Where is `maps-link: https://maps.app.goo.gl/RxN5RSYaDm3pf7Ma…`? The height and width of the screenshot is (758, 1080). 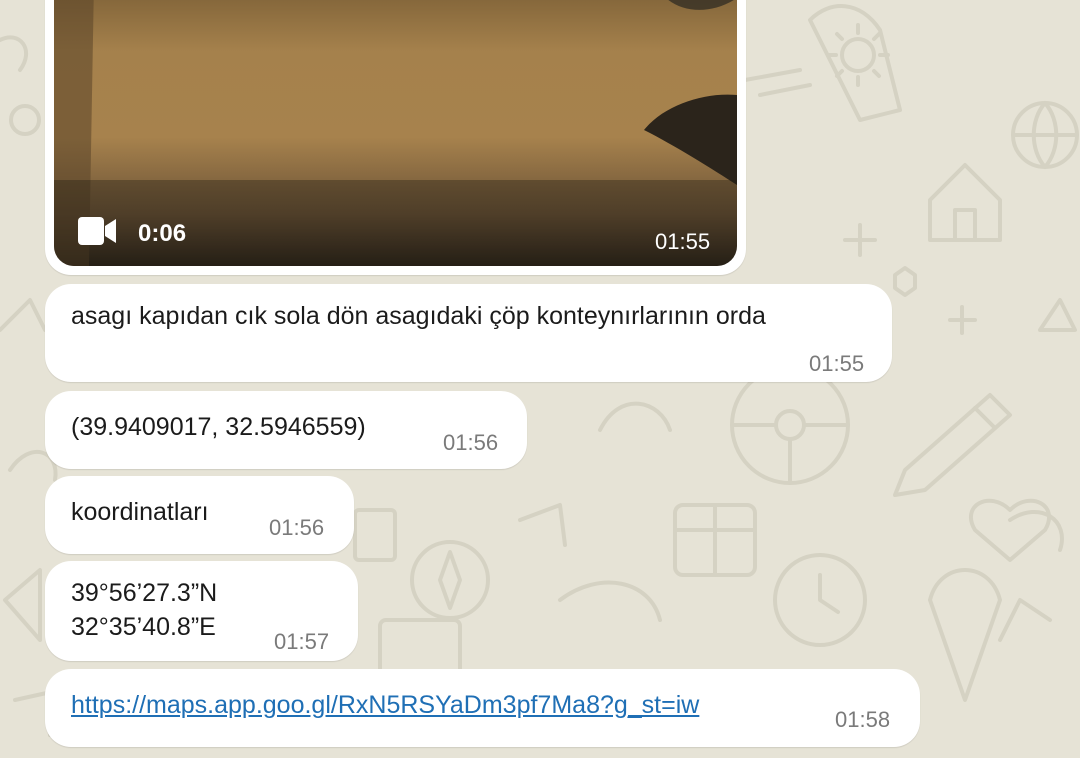
maps-link: https://maps.app.goo.gl/RxN5RSYaDm3pf7Ma… is located at coordinates (385, 705).